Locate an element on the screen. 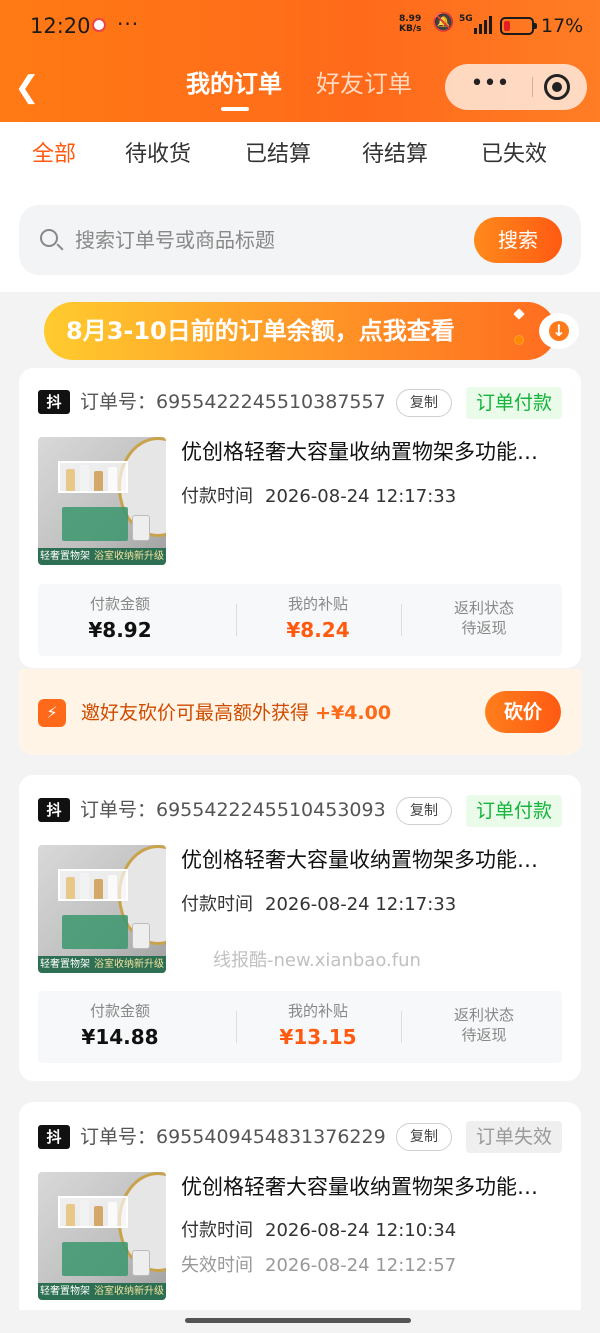 The height and width of the screenshot is (1333, 600). bargain-message: 邀好友砍价可最高额外获得 +¥4.00 is located at coordinates (236, 713).